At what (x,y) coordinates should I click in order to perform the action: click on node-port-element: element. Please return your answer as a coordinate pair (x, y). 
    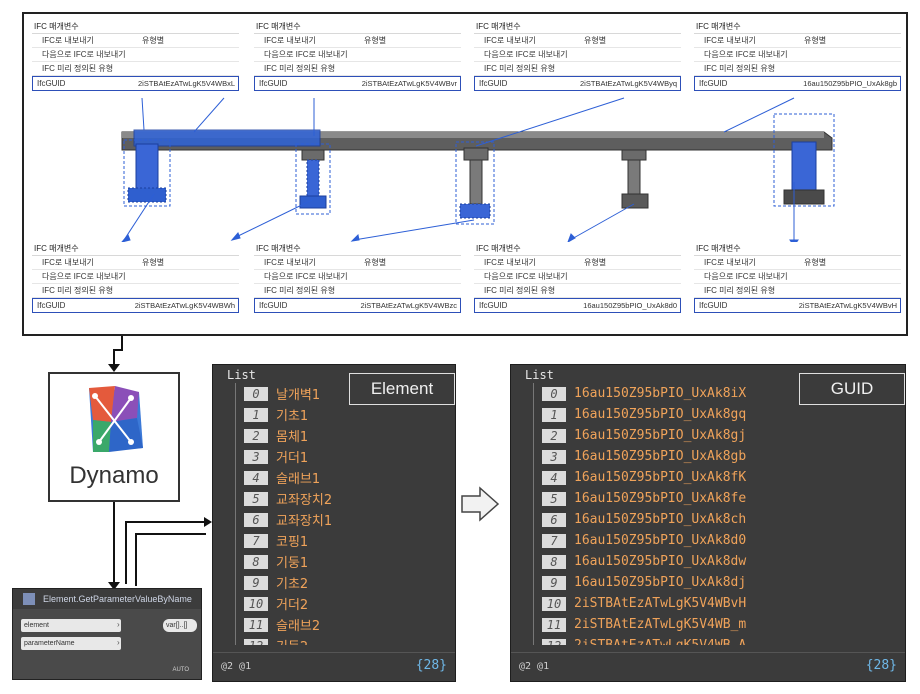
    Looking at the image, I should click on (71, 625).